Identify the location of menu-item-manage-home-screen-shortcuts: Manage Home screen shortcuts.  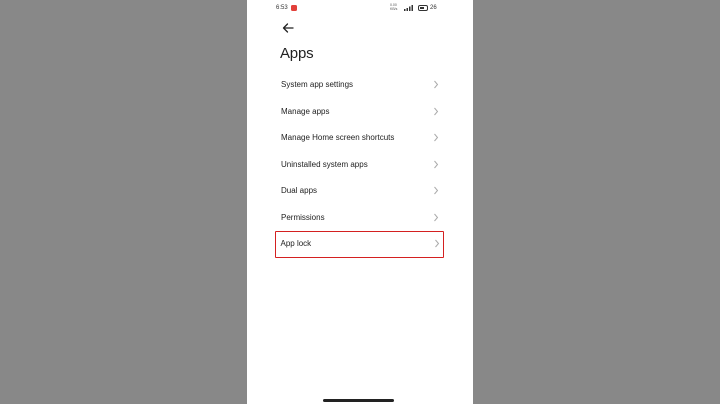
(359, 138).